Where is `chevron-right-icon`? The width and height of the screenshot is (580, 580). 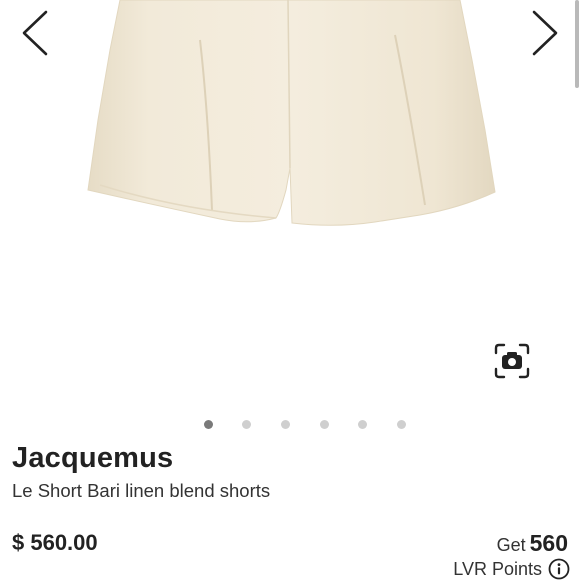
chevron-right-icon is located at coordinates (544, 33).